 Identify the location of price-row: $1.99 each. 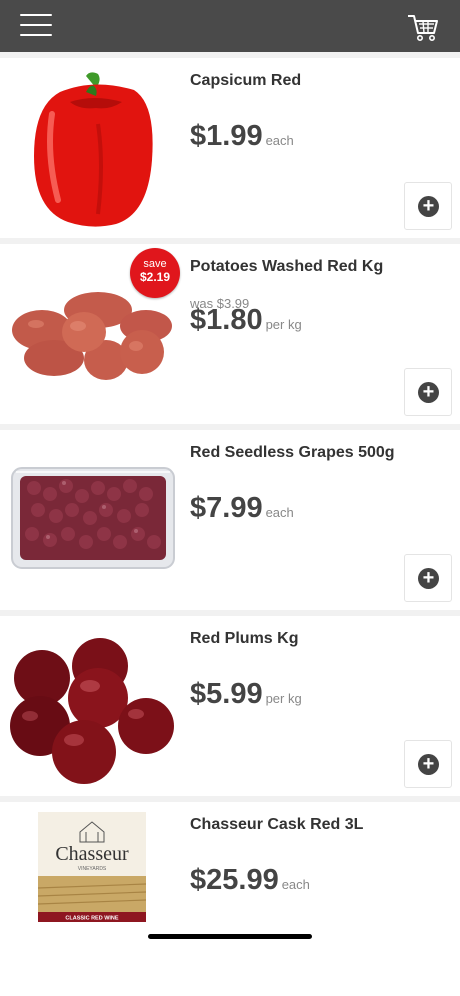
(242, 136).